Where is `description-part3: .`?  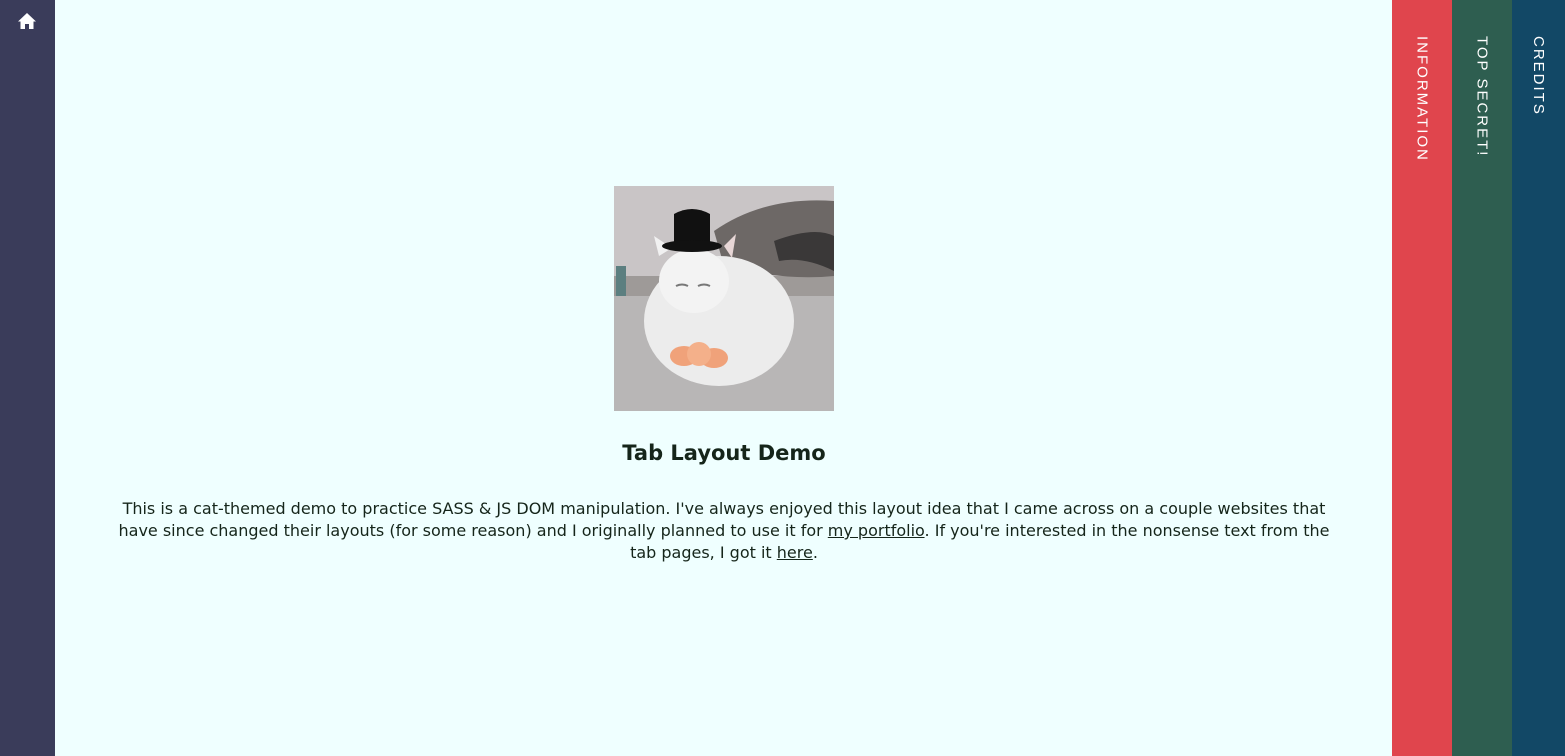
description-part3: . is located at coordinates (815, 552).